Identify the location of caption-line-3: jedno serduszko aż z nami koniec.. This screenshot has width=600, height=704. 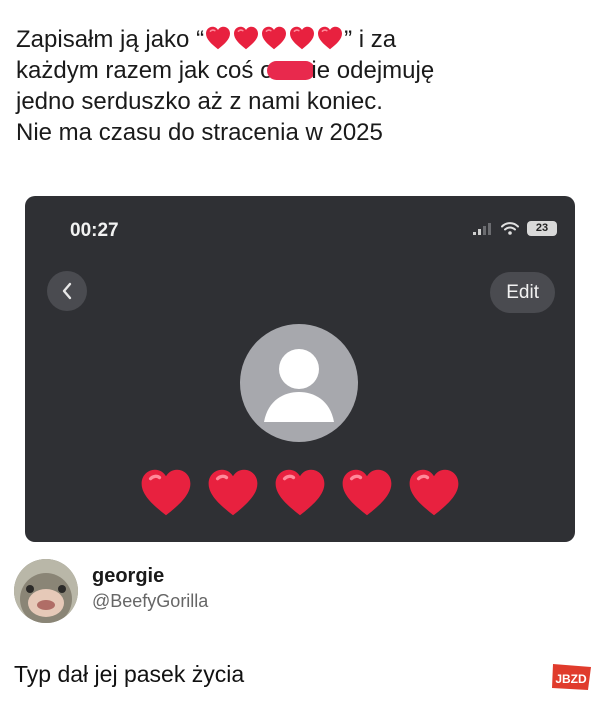
(199, 101).